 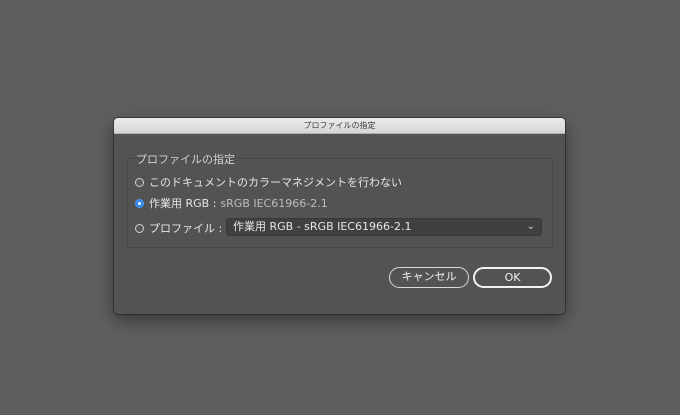 I want to click on radio-no-color-management: このドキュメントのカラーマネジメントを行わない, so click(x=268, y=182).